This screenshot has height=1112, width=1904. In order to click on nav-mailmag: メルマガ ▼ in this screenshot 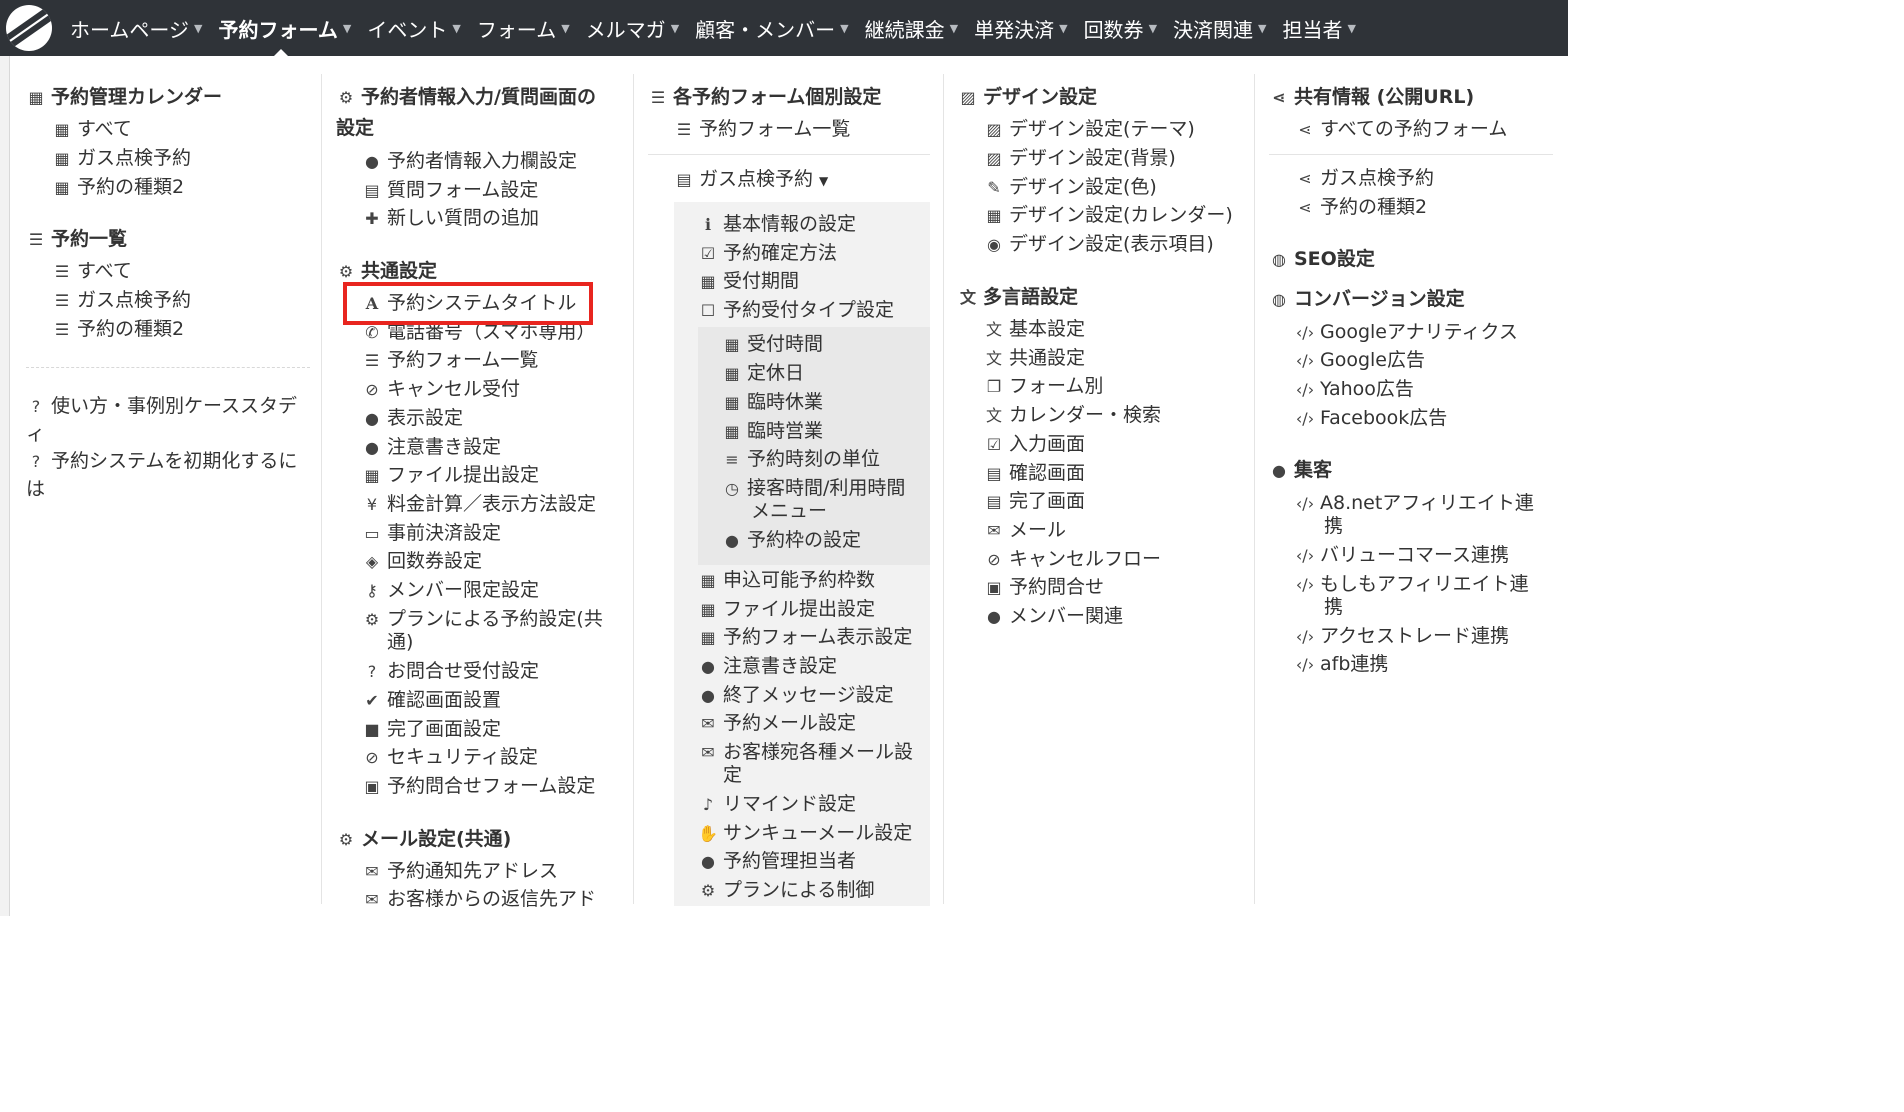, I will do `click(632, 28)`.